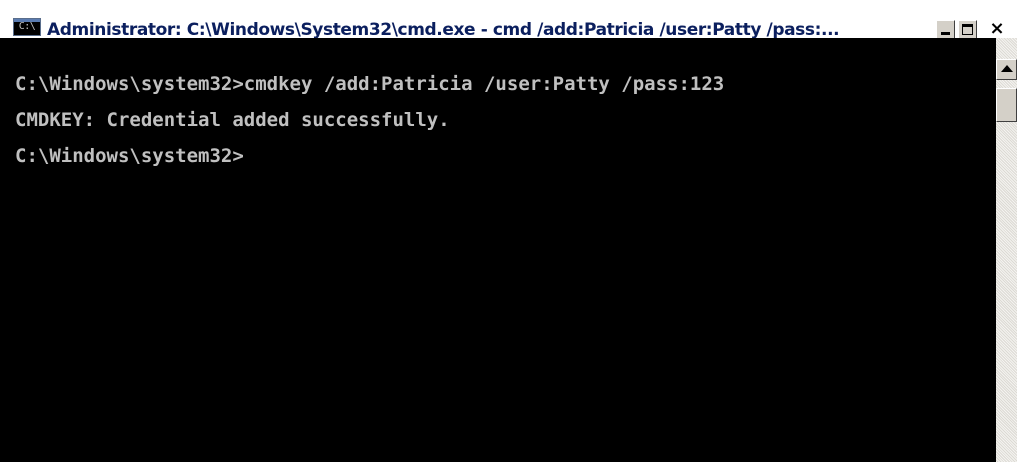  Describe the element at coordinates (232, 120) in the screenshot. I see `console-line-result: CMDKEY: Credential added successfully.` at that location.